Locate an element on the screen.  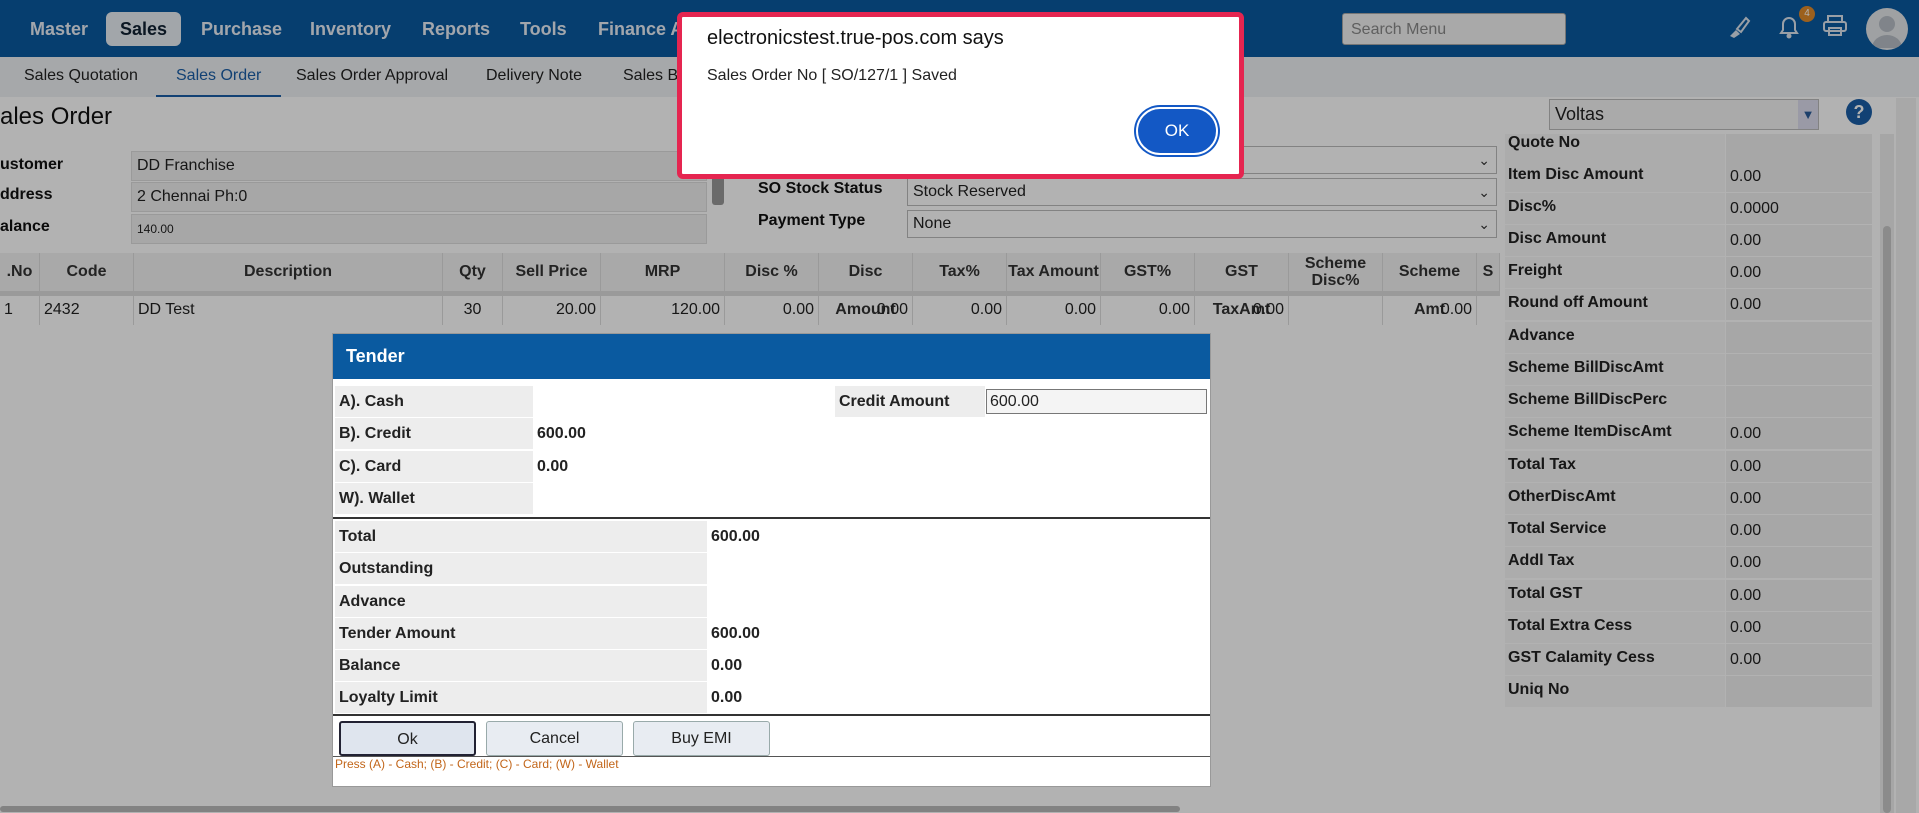
card-label: C). Card is located at coordinates (434, 466).